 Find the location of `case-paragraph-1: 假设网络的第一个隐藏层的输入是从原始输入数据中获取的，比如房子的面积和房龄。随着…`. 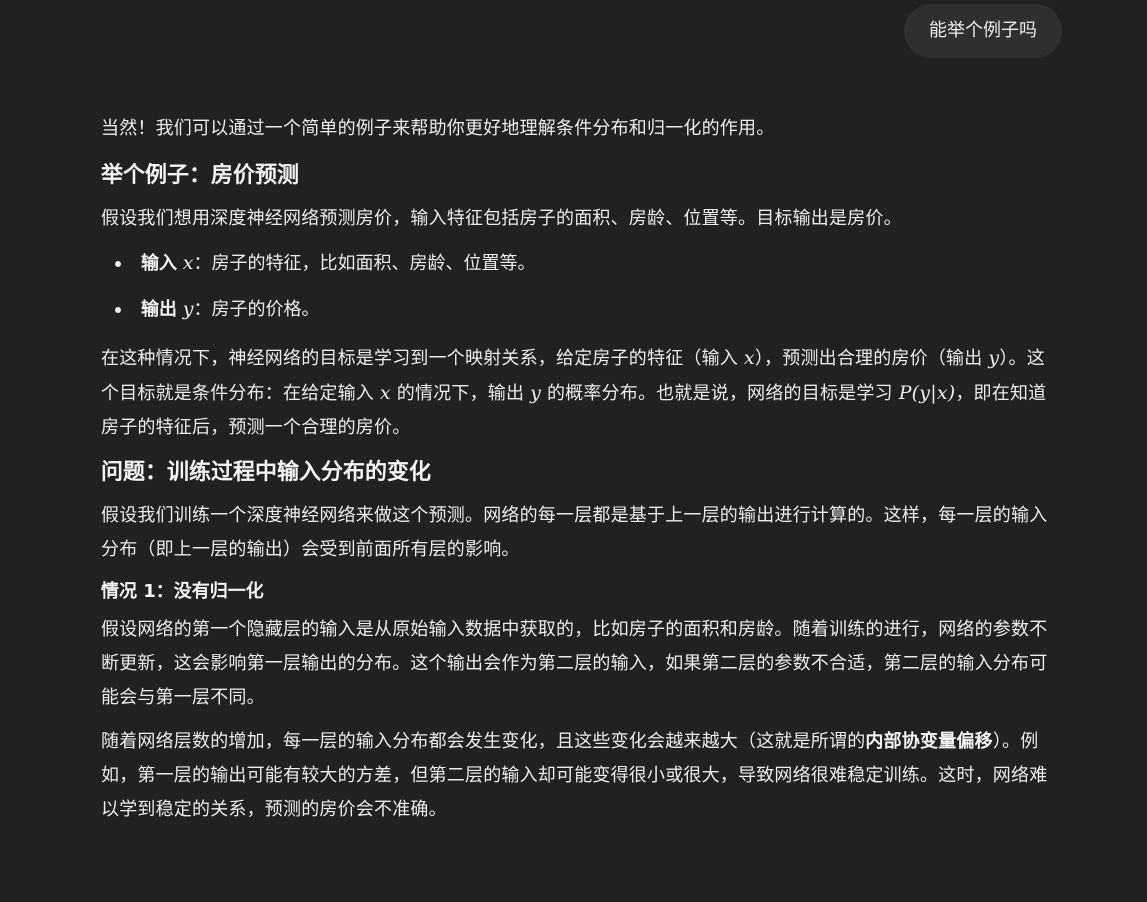

case-paragraph-1: 假设网络的第一个隐藏层的输入是从原始输入数据中获取的，比如房子的面积和房龄。随着… is located at coordinates (574, 663).